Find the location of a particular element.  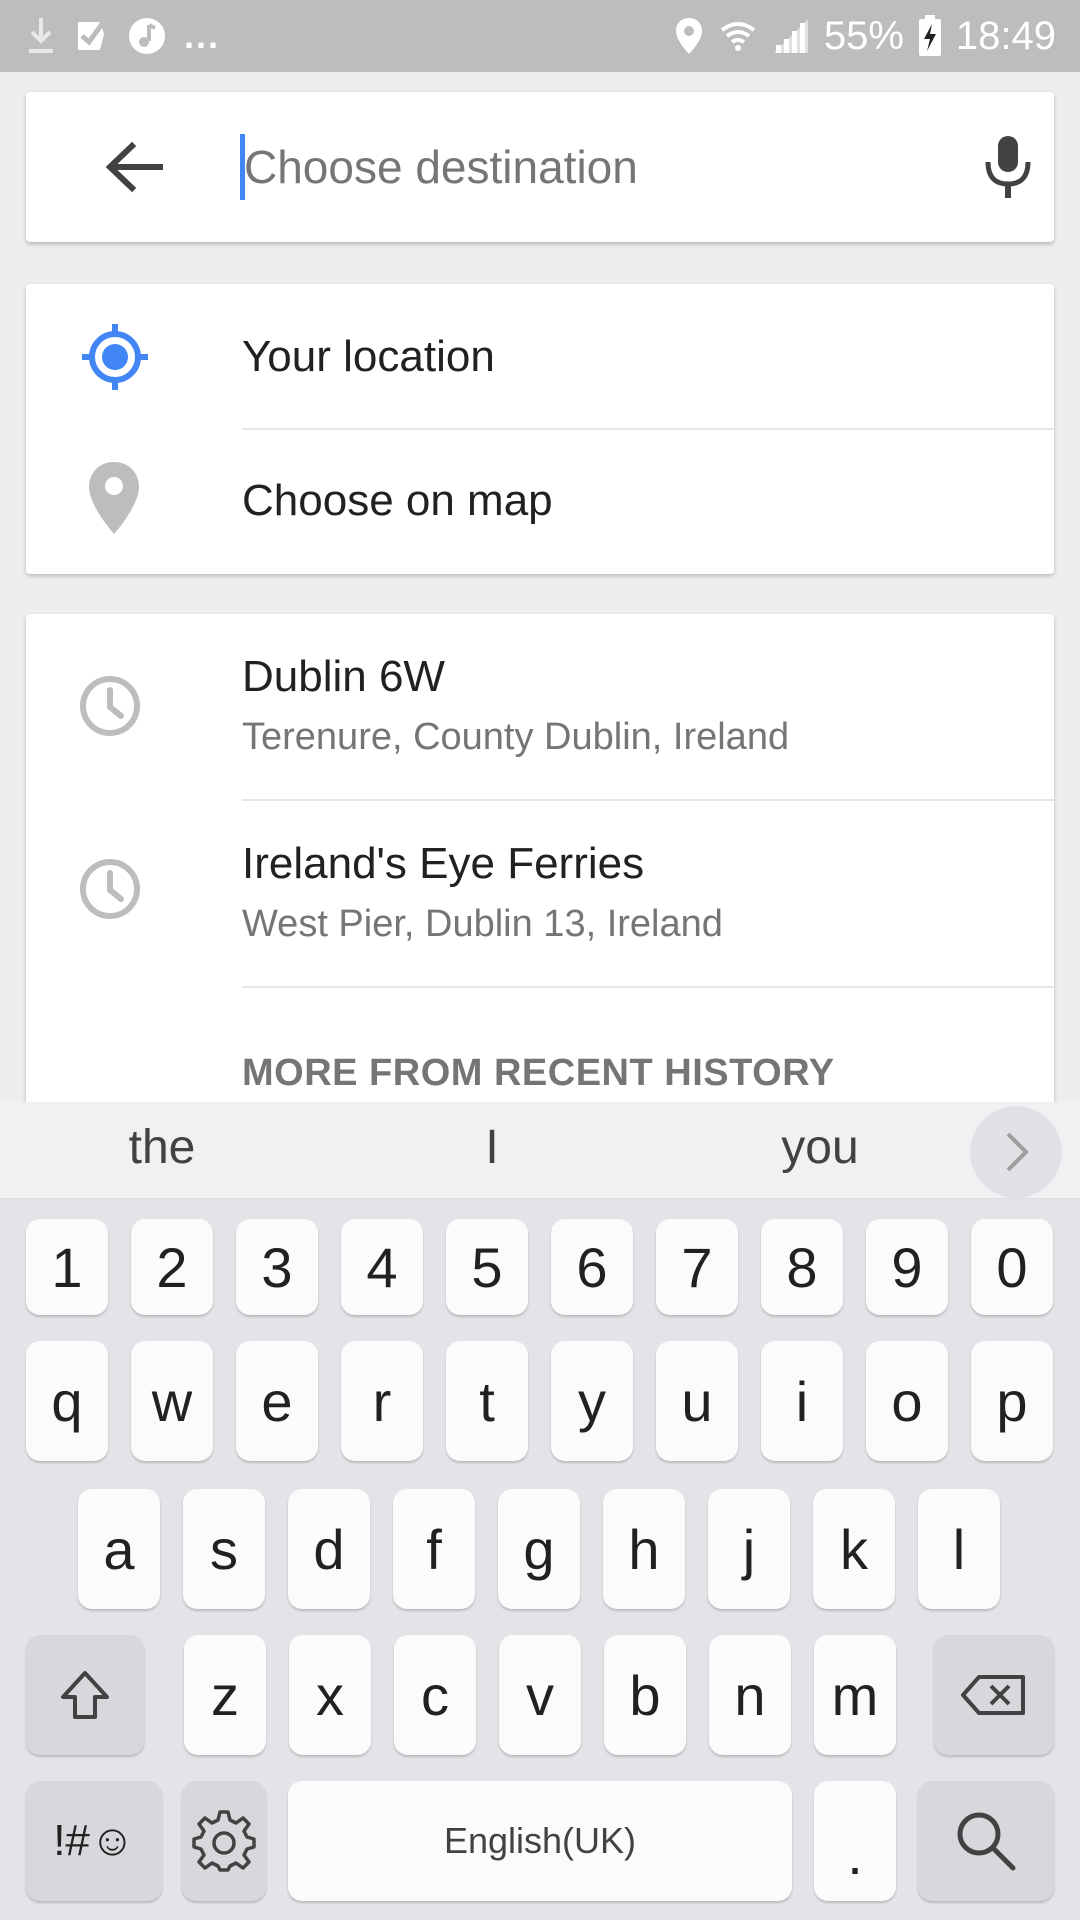

location-icon is located at coordinates (688, 36).